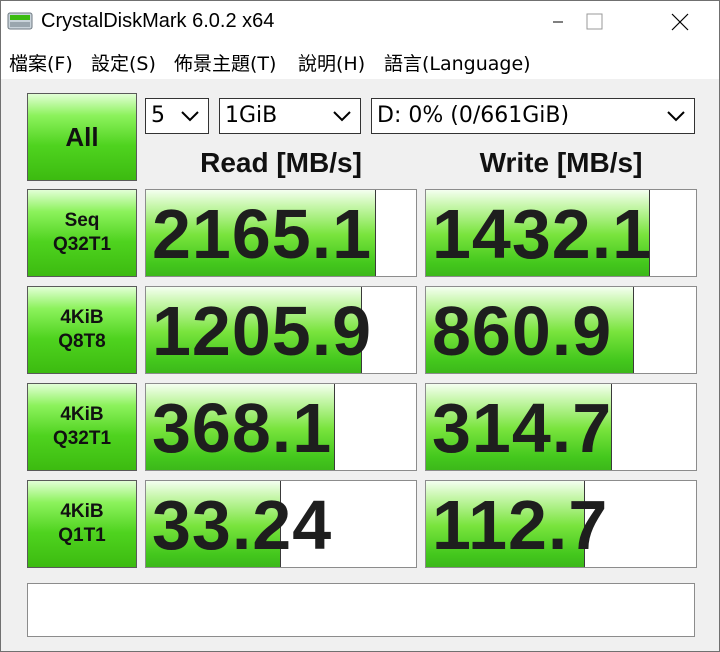 This screenshot has height=652, width=720. I want to click on read-result-cell: 1205.9, so click(281, 330).